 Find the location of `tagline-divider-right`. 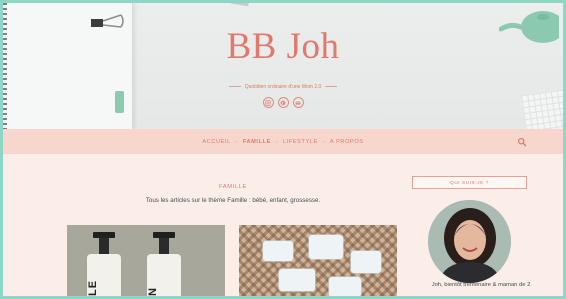

tagline-divider-right is located at coordinates (331, 87).